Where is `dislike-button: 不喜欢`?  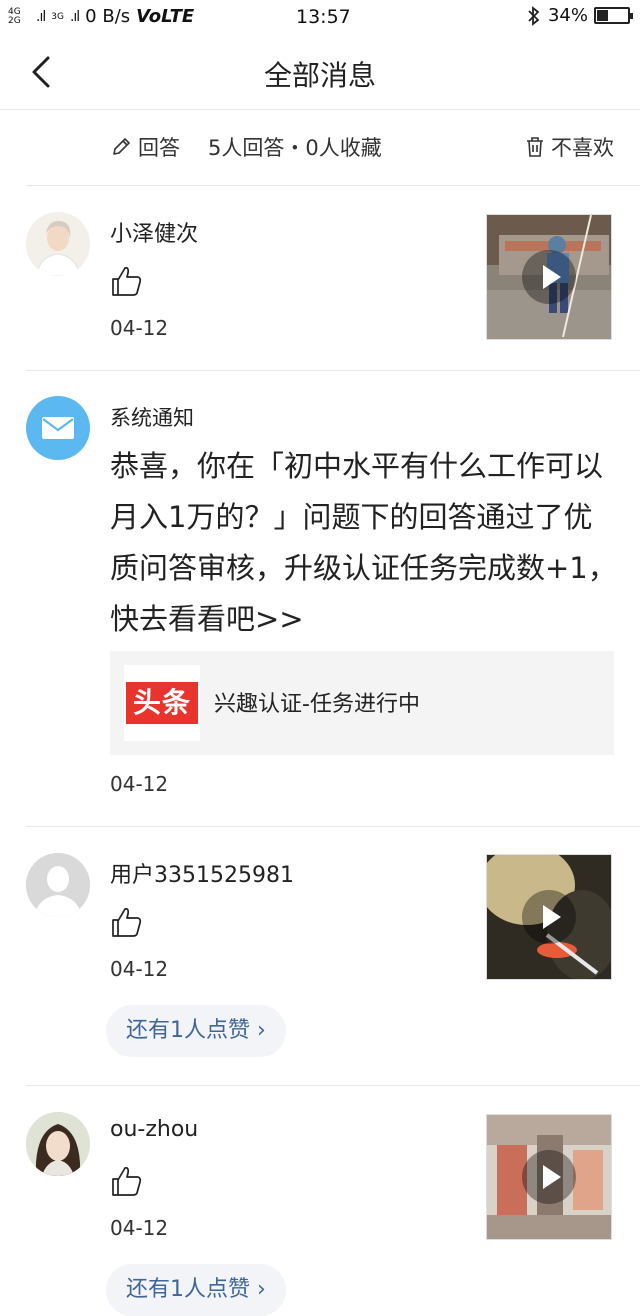 dislike-button: 不喜欢 is located at coordinates (569, 147).